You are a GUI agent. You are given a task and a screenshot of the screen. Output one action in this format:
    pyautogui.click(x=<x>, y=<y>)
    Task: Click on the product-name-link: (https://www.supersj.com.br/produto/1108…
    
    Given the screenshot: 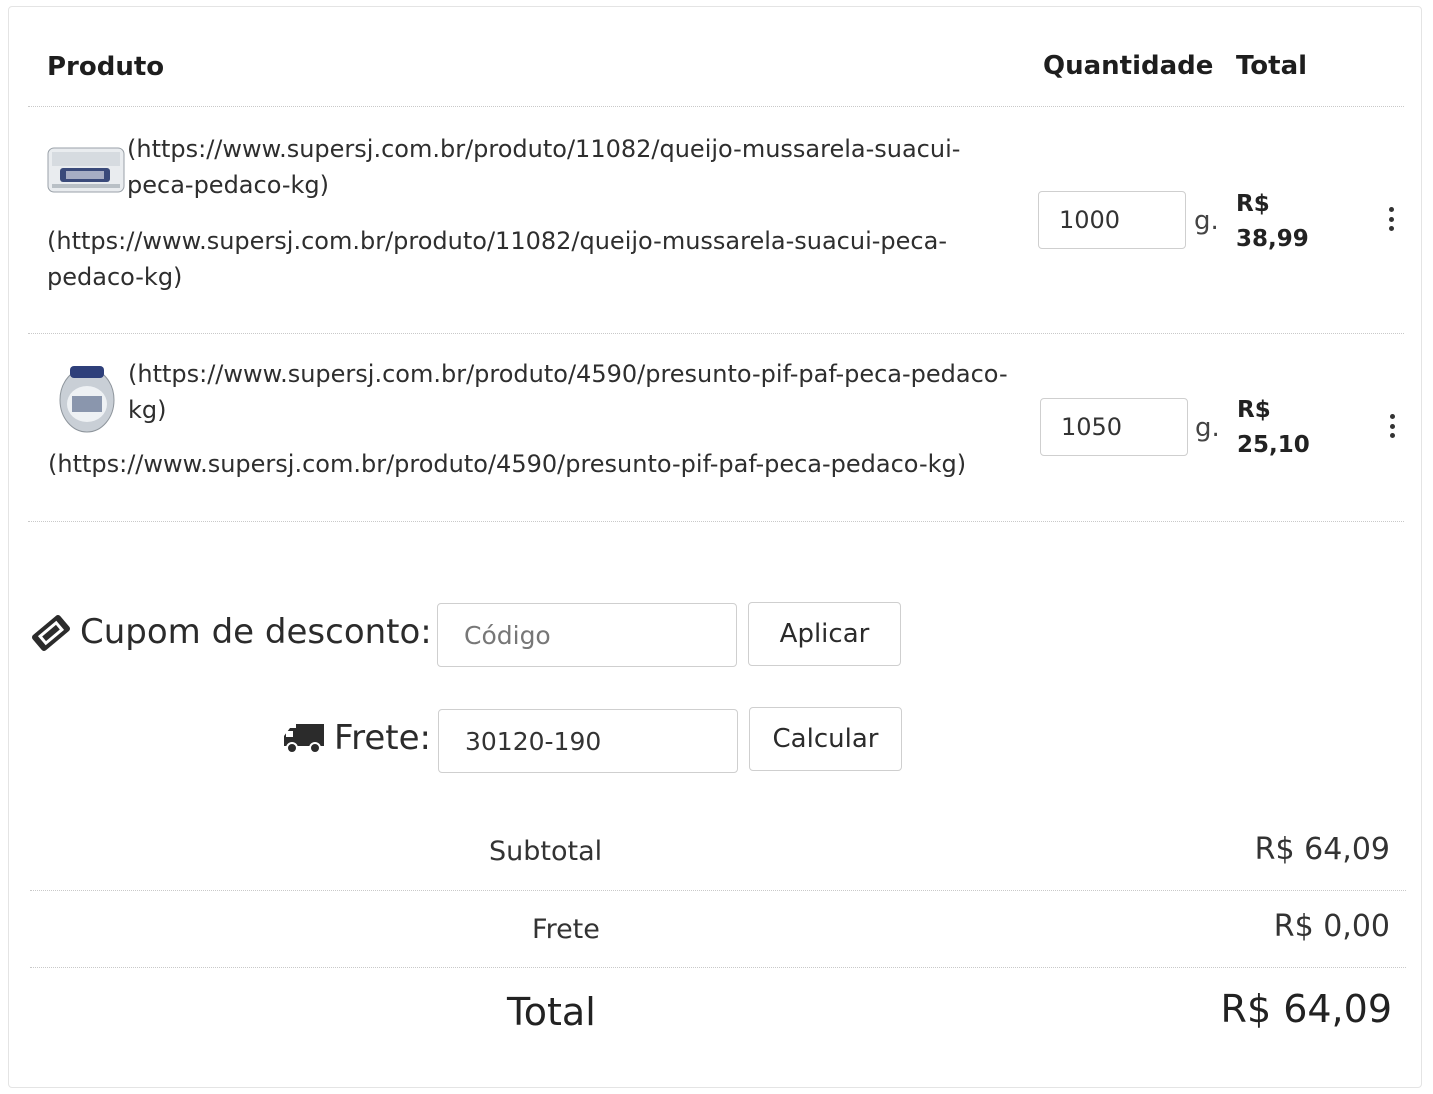 What is the action you would take?
    pyautogui.click(x=517, y=259)
    